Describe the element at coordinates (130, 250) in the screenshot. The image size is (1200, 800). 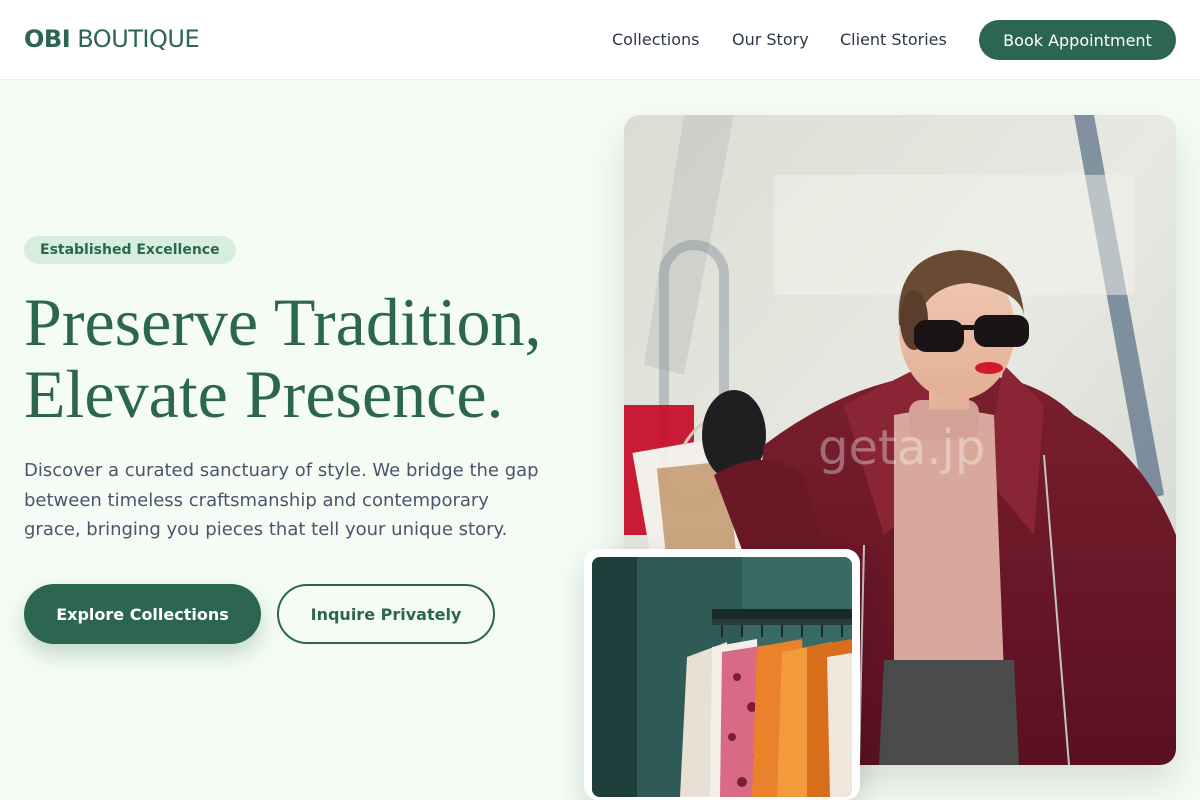
I see `established-badge: Established Excellence` at that location.